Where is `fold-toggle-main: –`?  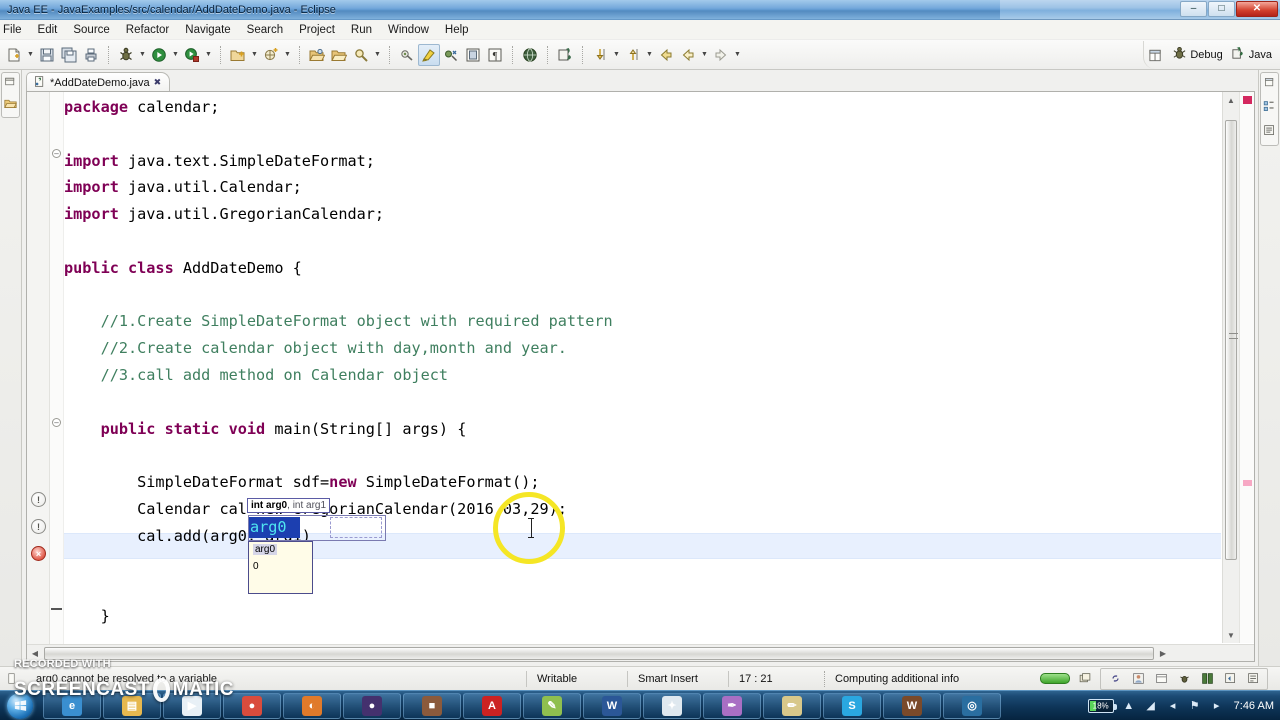 fold-toggle-main: – is located at coordinates (56, 422).